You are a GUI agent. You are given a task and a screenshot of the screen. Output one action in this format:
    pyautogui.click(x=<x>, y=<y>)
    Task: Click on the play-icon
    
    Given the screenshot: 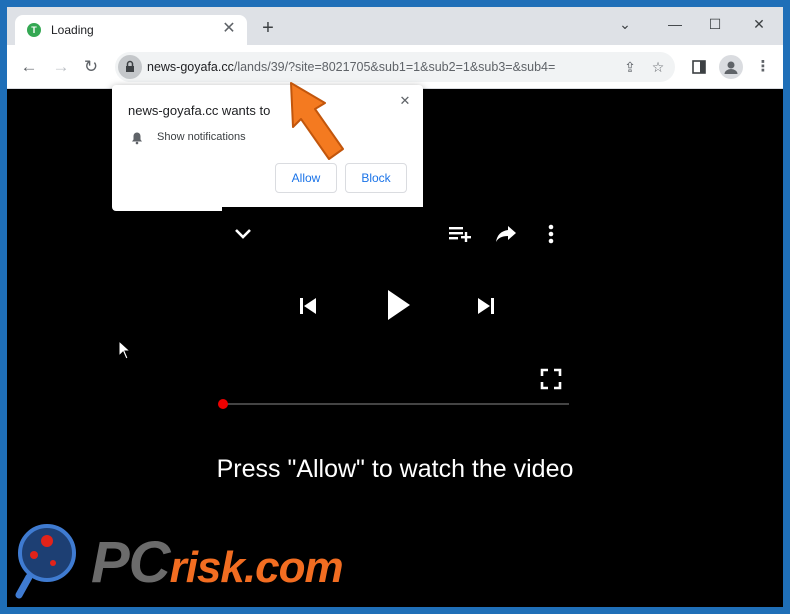 What is the action you would take?
    pyautogui.click(x=398, y=305)
    